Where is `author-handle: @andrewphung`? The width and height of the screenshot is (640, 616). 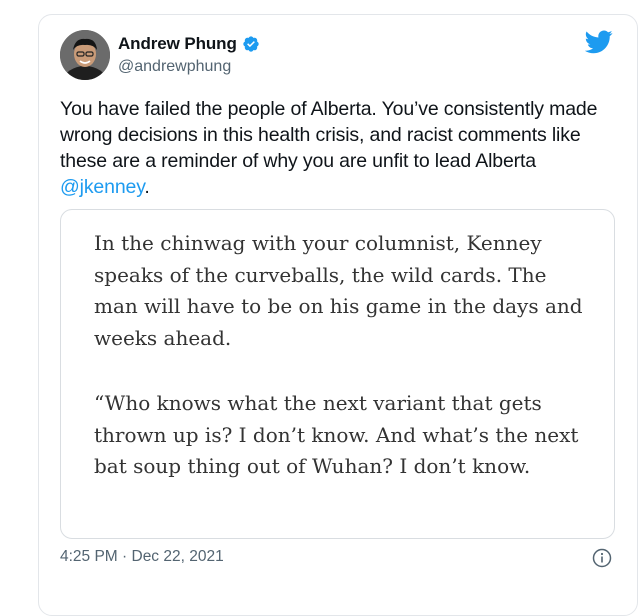
author-handle: @andrewphung is located at coordinates (174, 67).